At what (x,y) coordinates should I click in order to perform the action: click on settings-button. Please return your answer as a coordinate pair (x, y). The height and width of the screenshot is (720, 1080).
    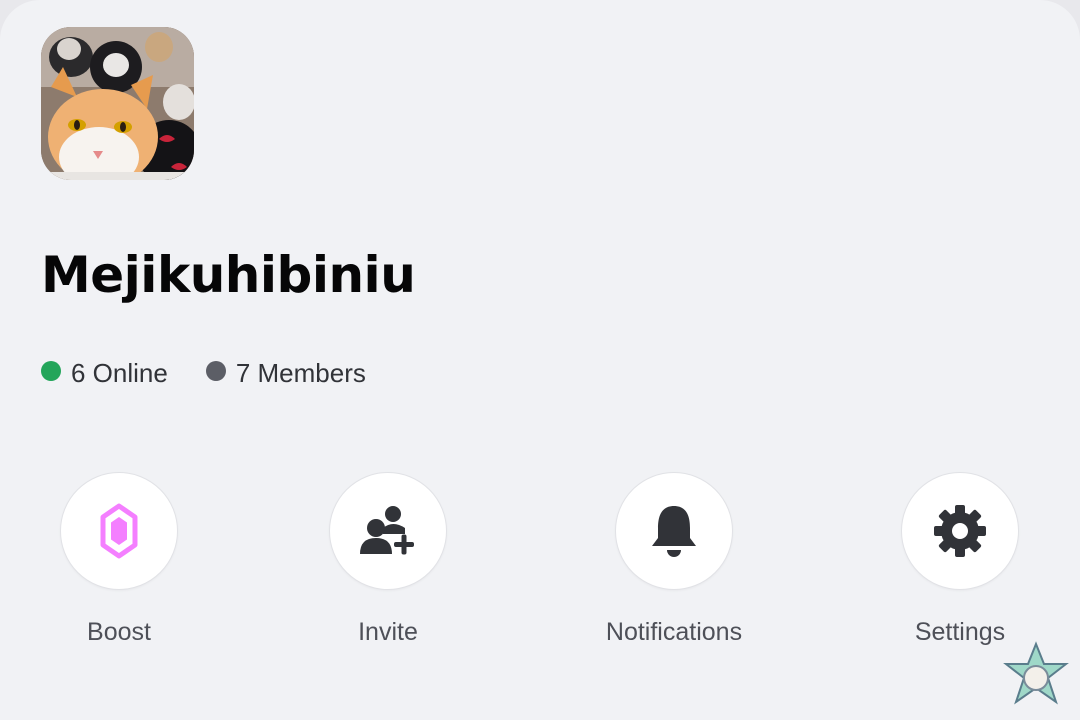
    Looking at the image, I should click on (960, 531).